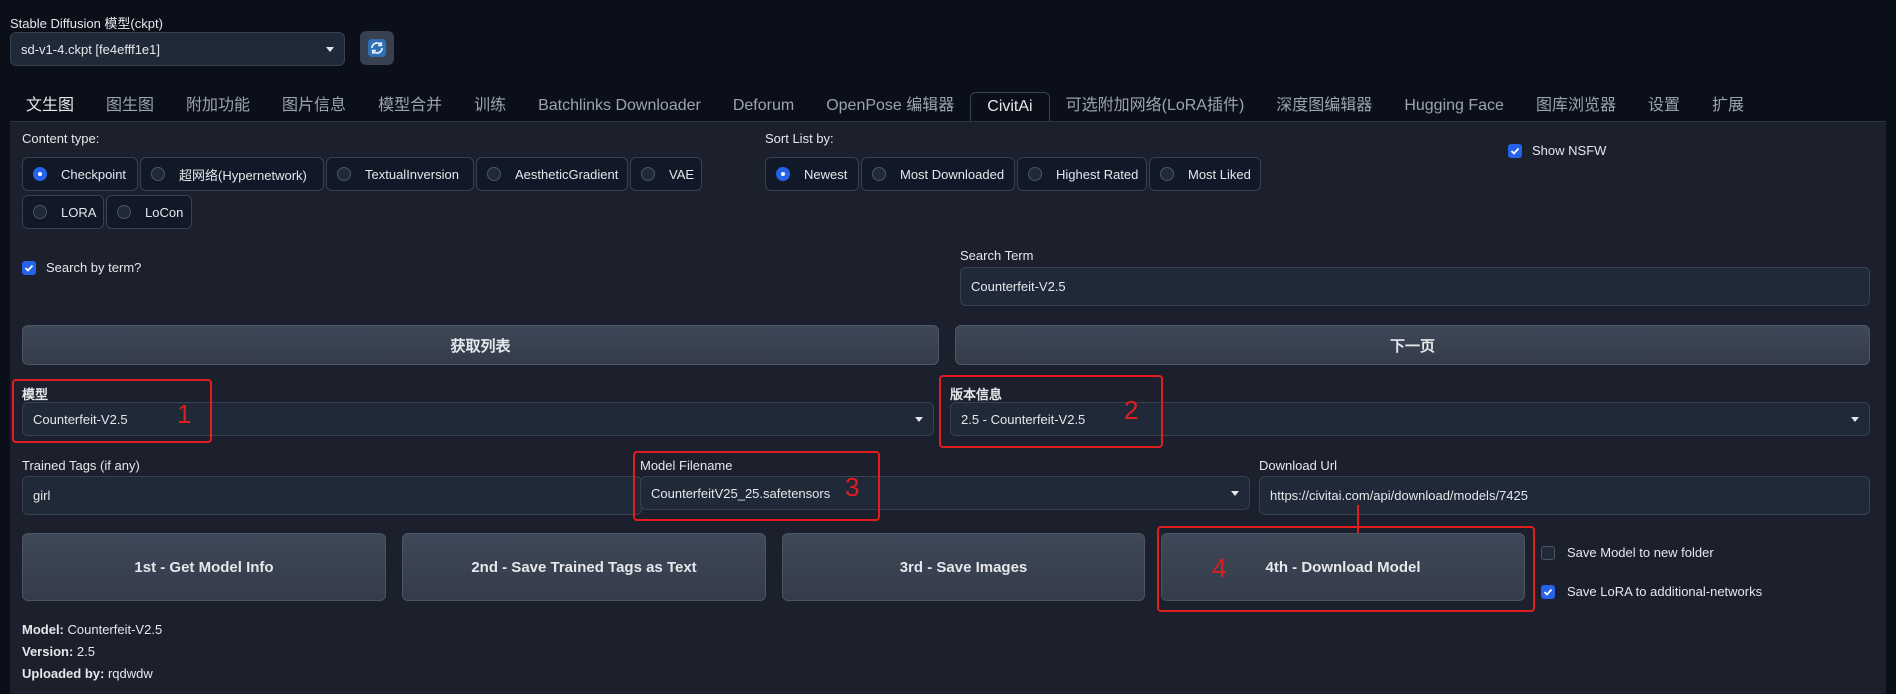  Describe the element at coordinates (1219, 174) in the screenshot. I see `option-label: Most Liked` at that location.